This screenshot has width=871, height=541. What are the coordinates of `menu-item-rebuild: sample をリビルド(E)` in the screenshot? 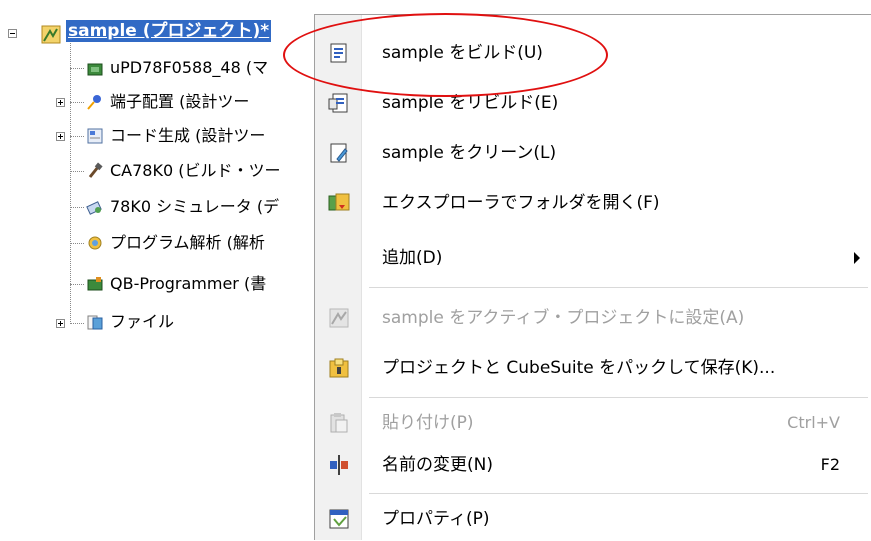 It's located at (593, 103).